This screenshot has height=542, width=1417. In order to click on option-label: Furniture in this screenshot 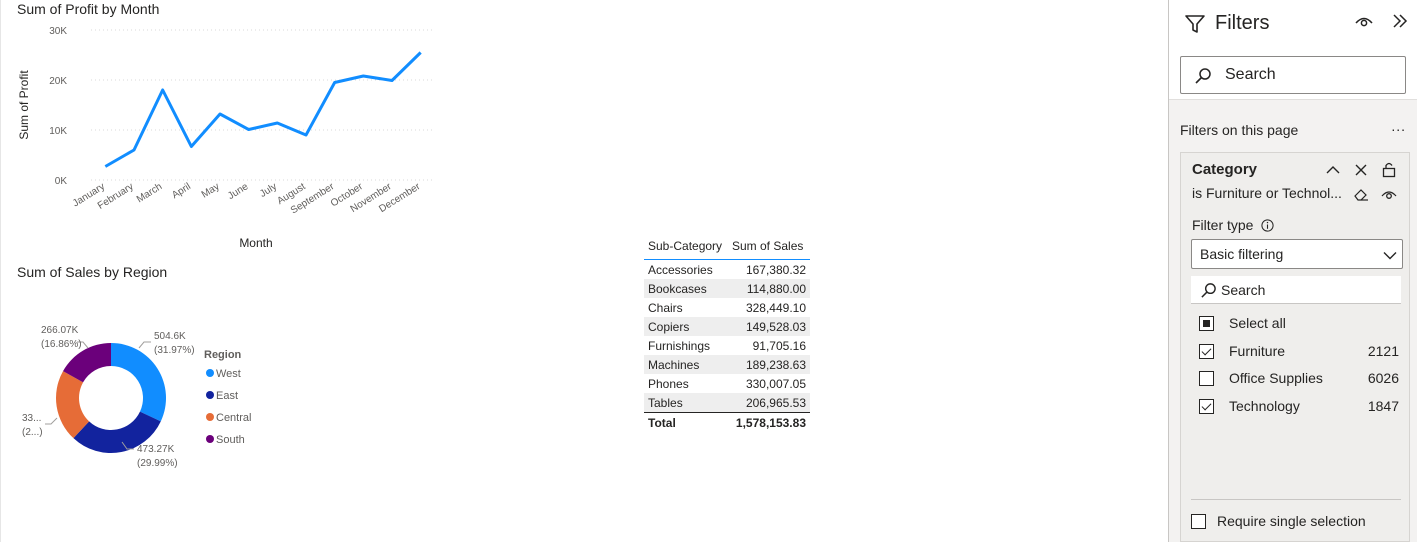, I will do `click(1257, 351)`.